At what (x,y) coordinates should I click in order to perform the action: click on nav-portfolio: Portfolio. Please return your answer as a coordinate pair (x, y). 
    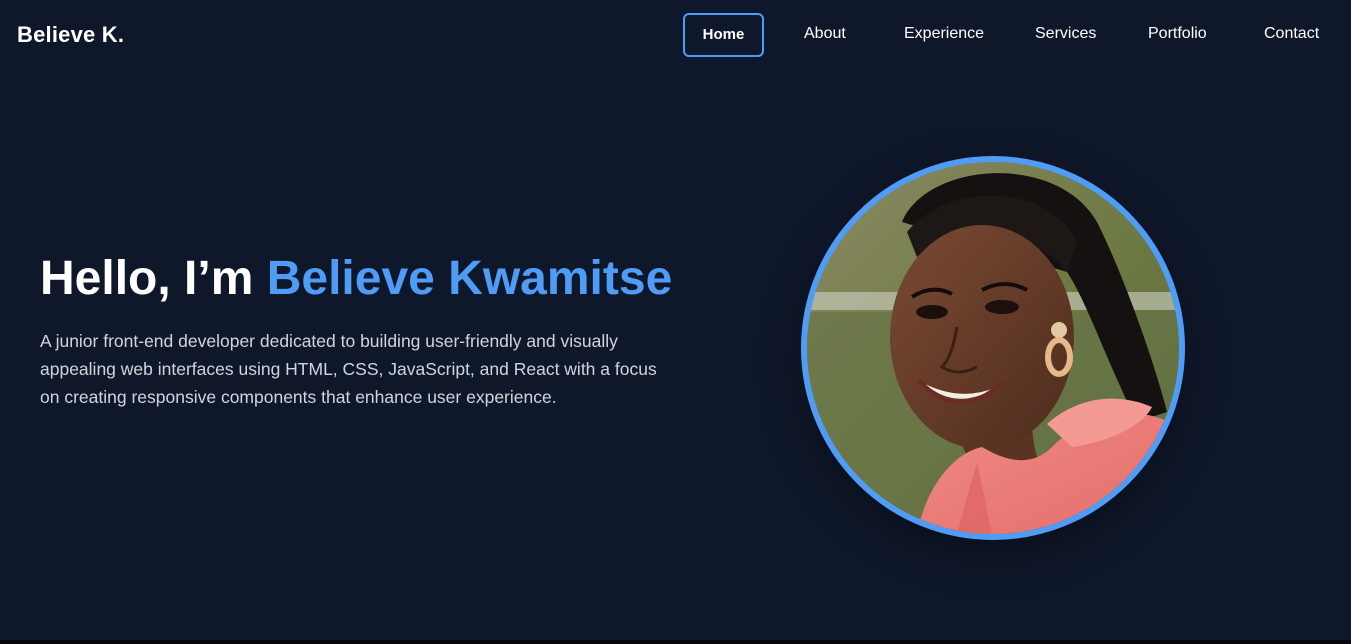
    Looking at the image, I should click on (1177, 35).